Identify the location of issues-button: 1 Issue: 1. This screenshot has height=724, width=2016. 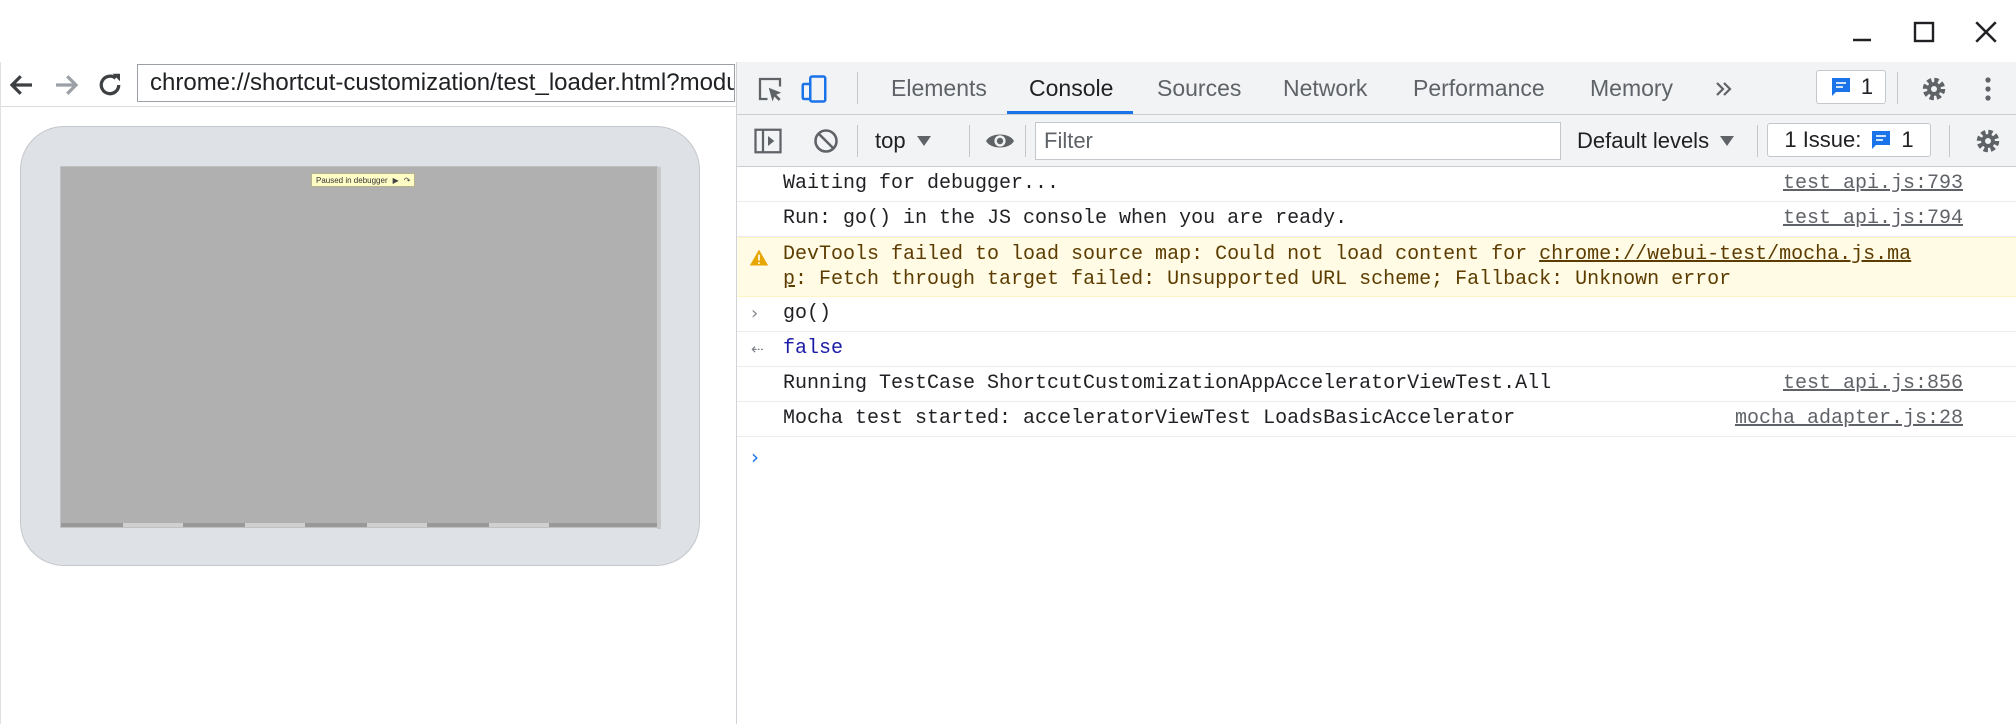
(1849, 140).